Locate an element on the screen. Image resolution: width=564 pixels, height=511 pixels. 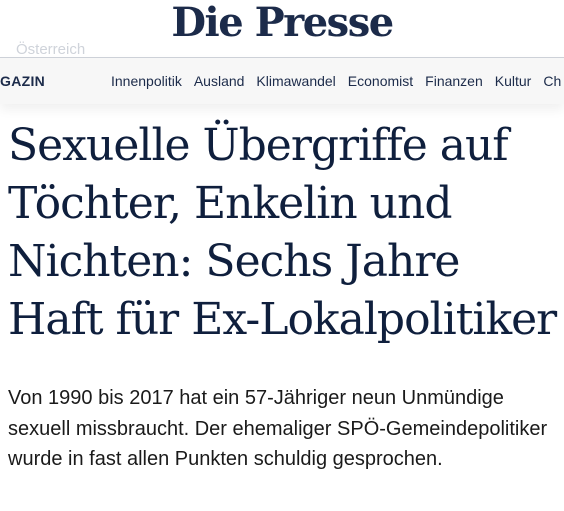
nav-item-economist: Economist is located at coordinates (380, 81).